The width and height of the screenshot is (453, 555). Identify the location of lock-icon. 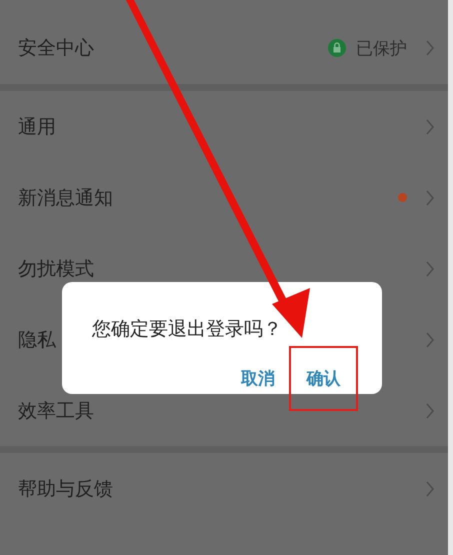
(337, 48).